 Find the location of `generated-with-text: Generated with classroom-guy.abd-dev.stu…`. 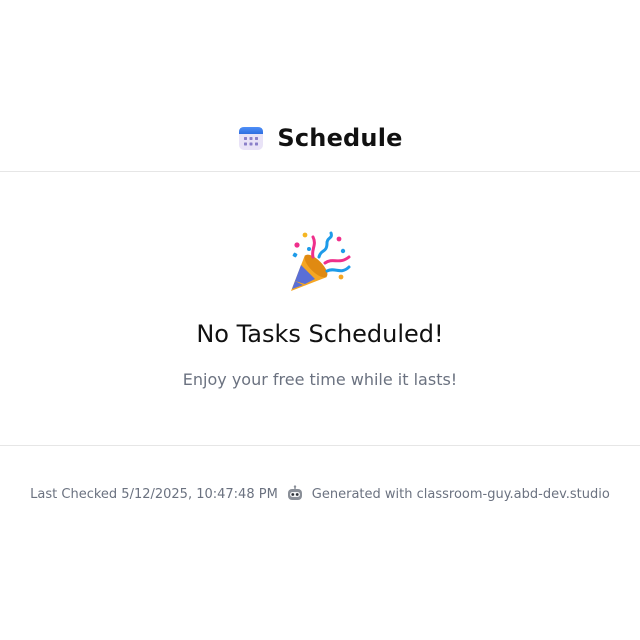

generated-with-text: Generated with classroom-guy.abd-dev.stu… is located at coordinates (460, 494).